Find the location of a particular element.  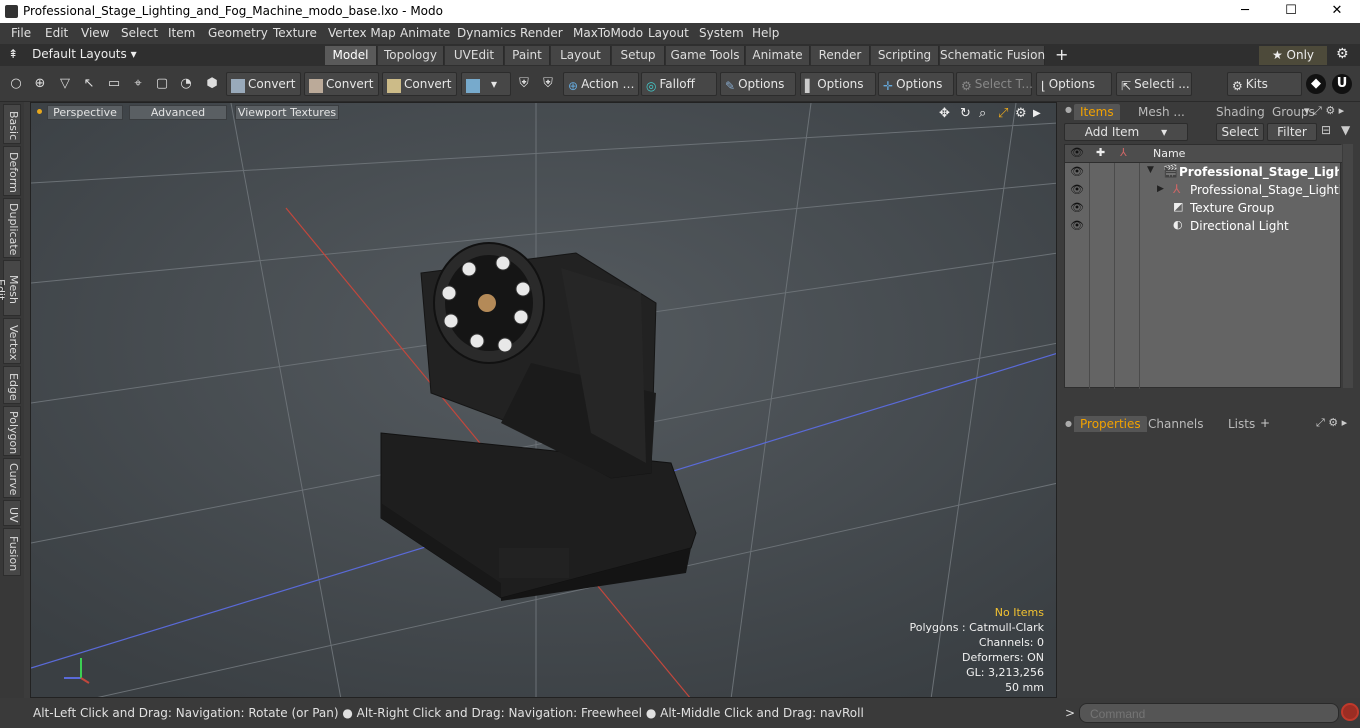

viewport-textures-button: Viewport Textures is located at coordinates (287, 112).